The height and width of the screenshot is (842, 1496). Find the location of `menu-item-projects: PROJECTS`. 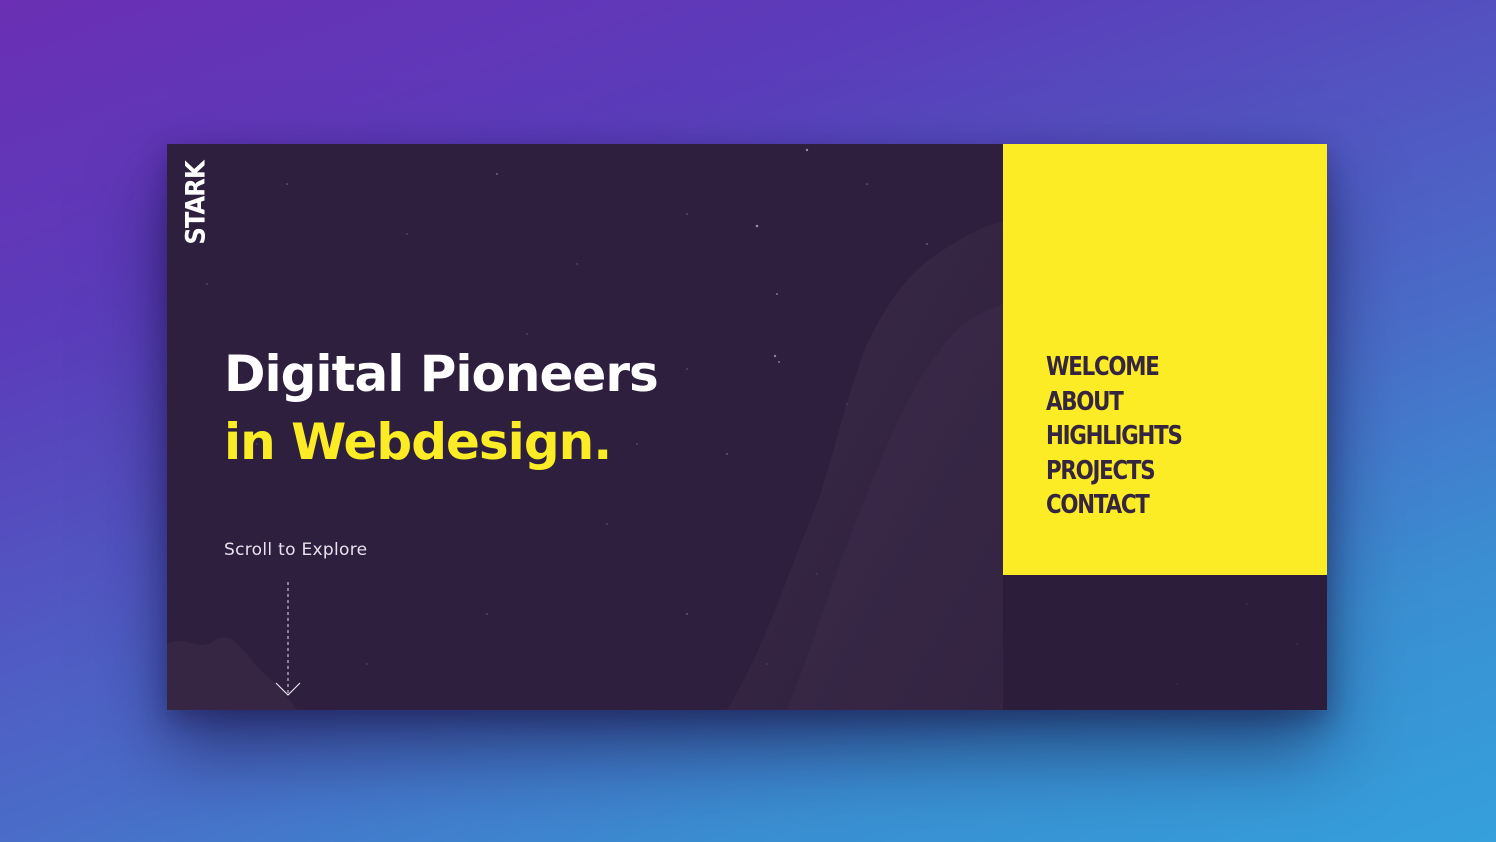

menu-item-projects: PROJECTS is located at coordinates (1114, 471).